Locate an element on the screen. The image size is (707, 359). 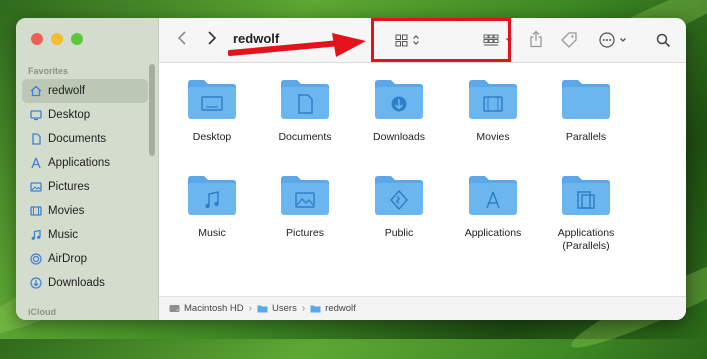
search-button is located at coordinates (663, 40).